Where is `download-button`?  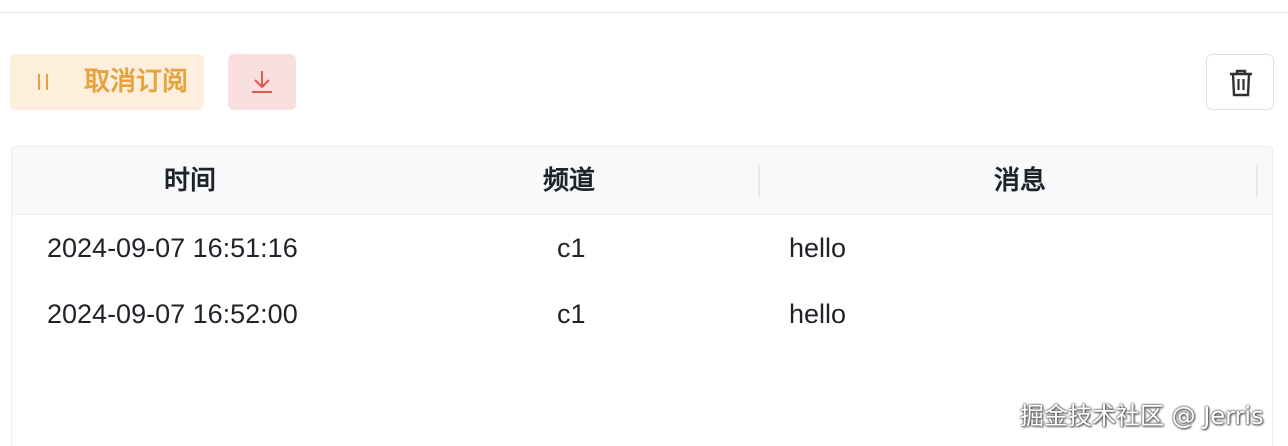
download-button is located at coordinates (262, 82).